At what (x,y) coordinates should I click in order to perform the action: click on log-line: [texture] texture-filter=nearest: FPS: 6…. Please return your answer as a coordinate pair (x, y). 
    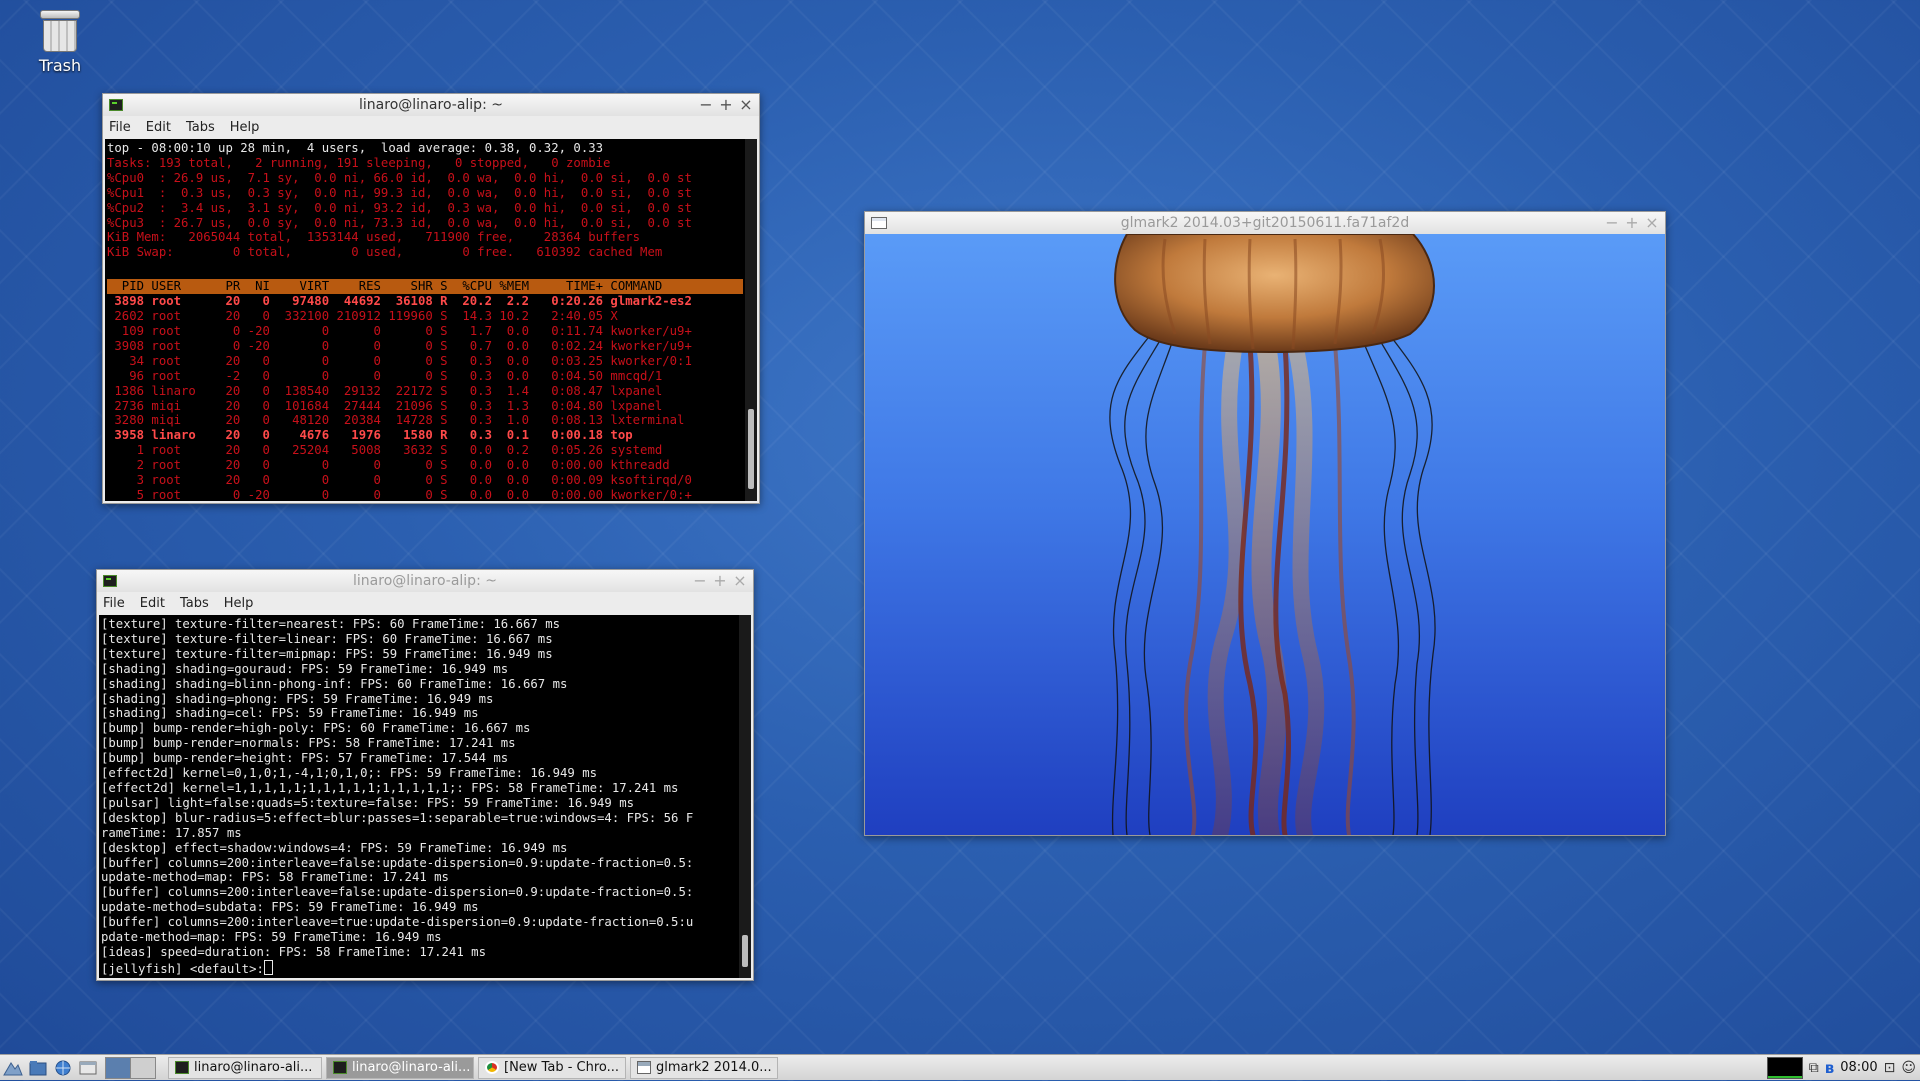
    Looking at the image, I should click on (331, 624).